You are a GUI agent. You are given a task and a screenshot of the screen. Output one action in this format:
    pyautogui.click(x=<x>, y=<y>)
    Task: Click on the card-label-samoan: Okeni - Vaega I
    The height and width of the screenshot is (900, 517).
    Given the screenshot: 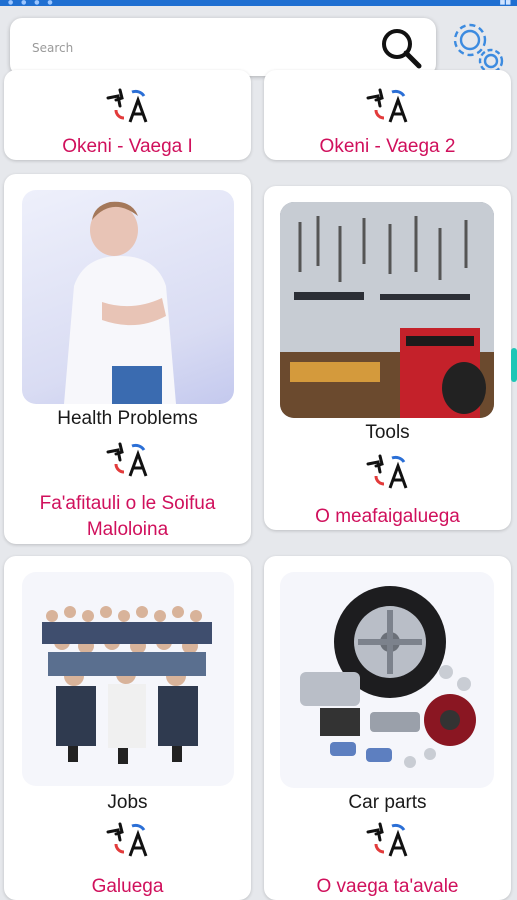 What is the action you would take?
    pyautogui.click(x=127, y=146)
    